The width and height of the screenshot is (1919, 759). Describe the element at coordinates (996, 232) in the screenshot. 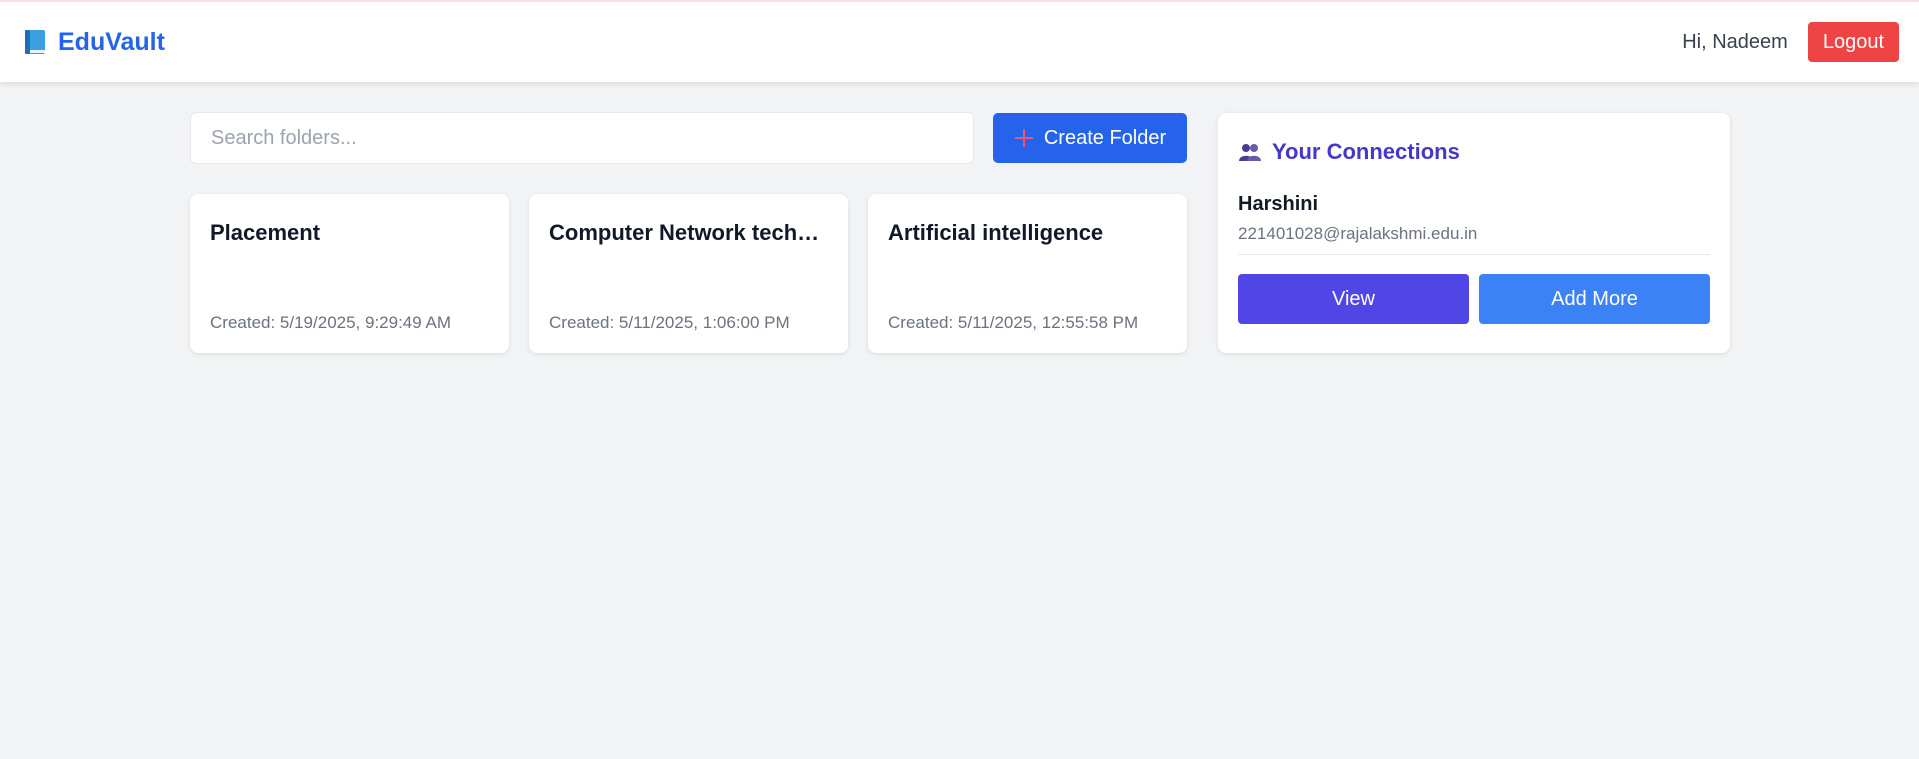

I see `folder-name: Artificial intelligence` at that location.